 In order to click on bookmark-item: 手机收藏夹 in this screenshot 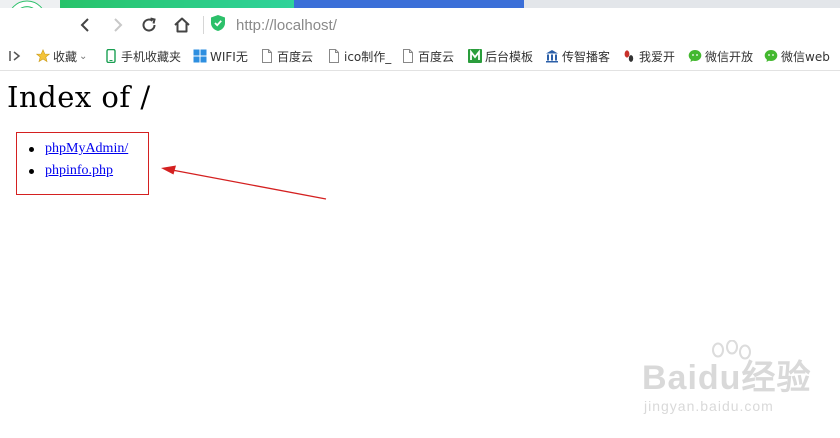, I will do `click(142, 56)`.